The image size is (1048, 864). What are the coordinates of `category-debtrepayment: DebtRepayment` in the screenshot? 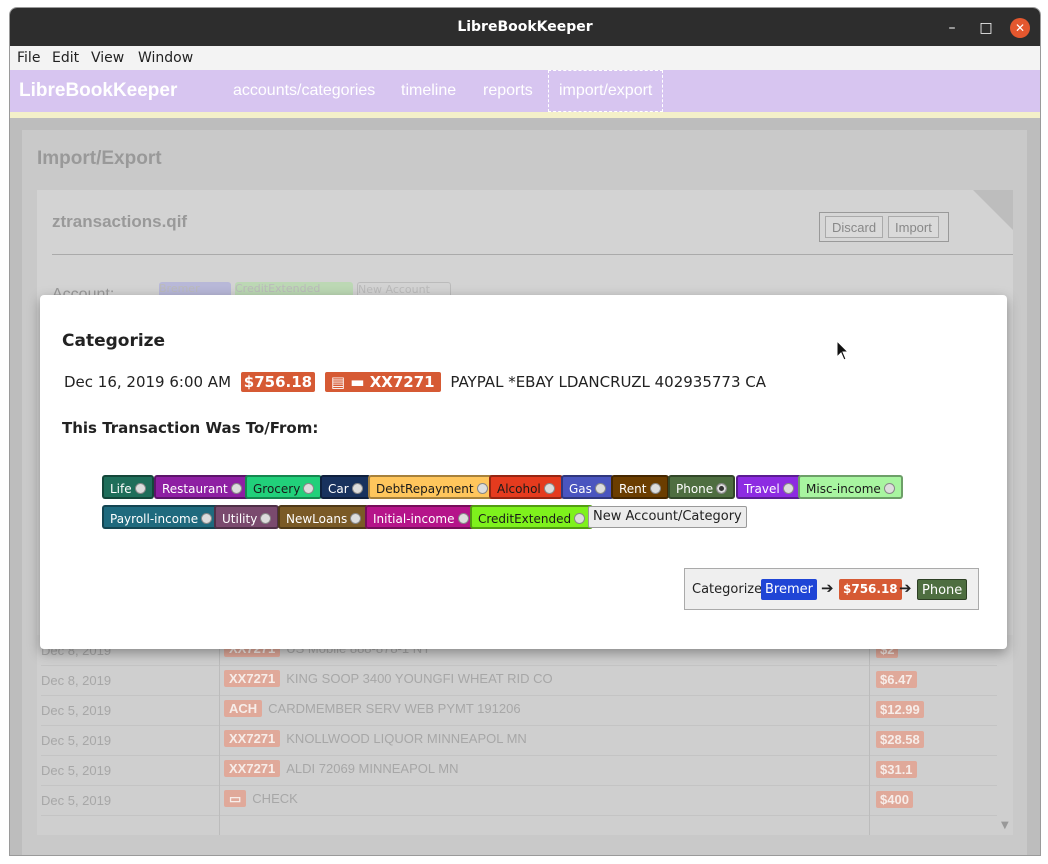 It's located at (432, 487).